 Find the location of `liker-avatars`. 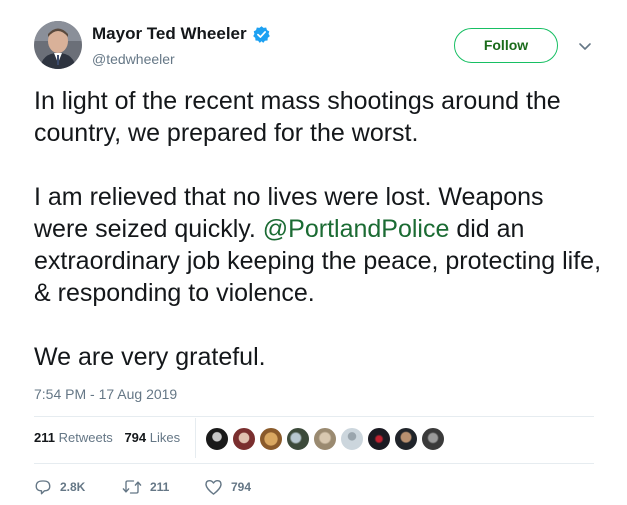

liker-avatars is located at coordinates (326, 439).